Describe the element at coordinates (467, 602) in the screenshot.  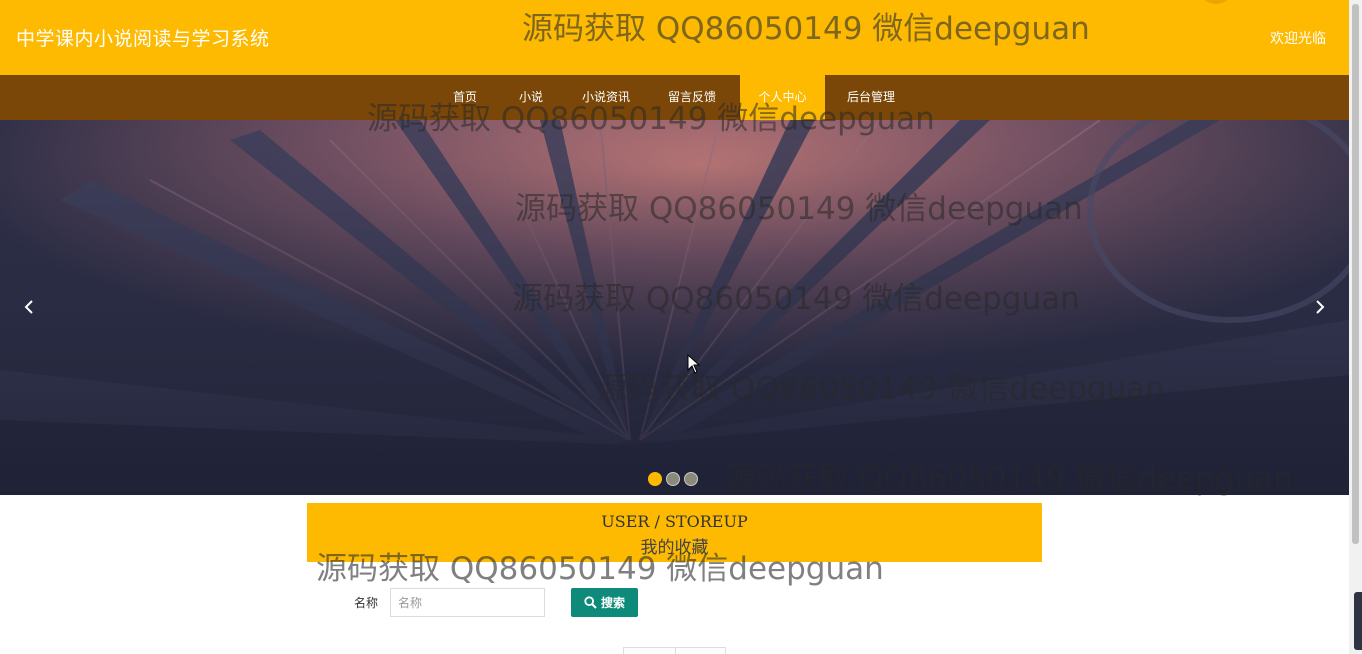
I see `search-name-input` at that location.